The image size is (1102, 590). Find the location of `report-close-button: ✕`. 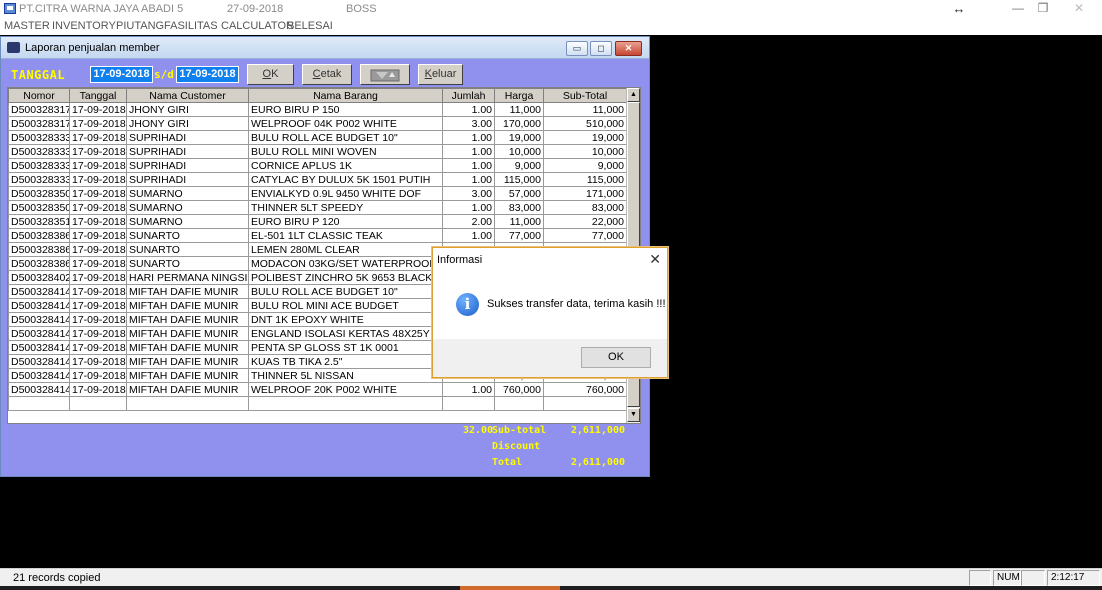

report-close-button: ✕ is located at coordinates (628, 48).